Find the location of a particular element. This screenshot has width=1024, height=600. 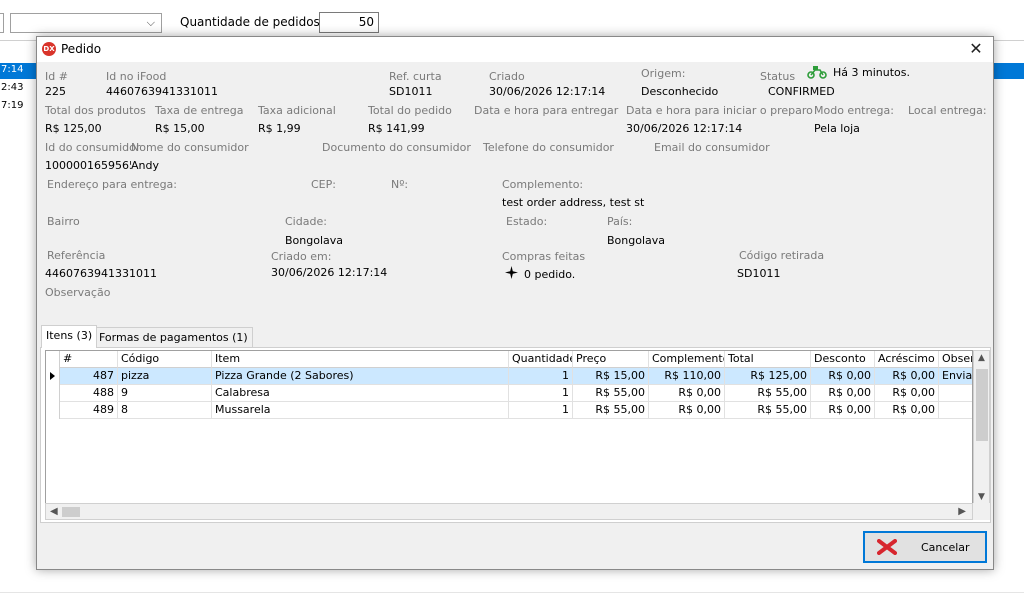

pickup-code-value: SD1011 is located at coordinates (759, 273).